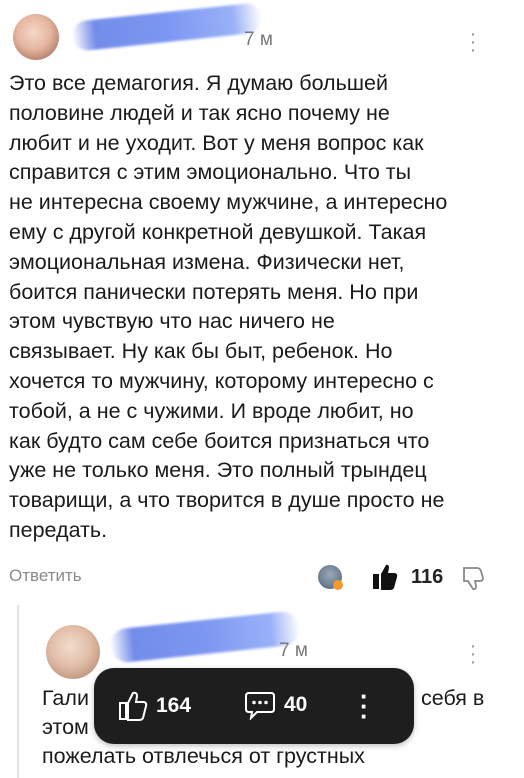 The image size is (524, 778). Describe the element at coordinates (453, 698) in the screenshot. I see `comment-text-fragment: себя в` at that location.